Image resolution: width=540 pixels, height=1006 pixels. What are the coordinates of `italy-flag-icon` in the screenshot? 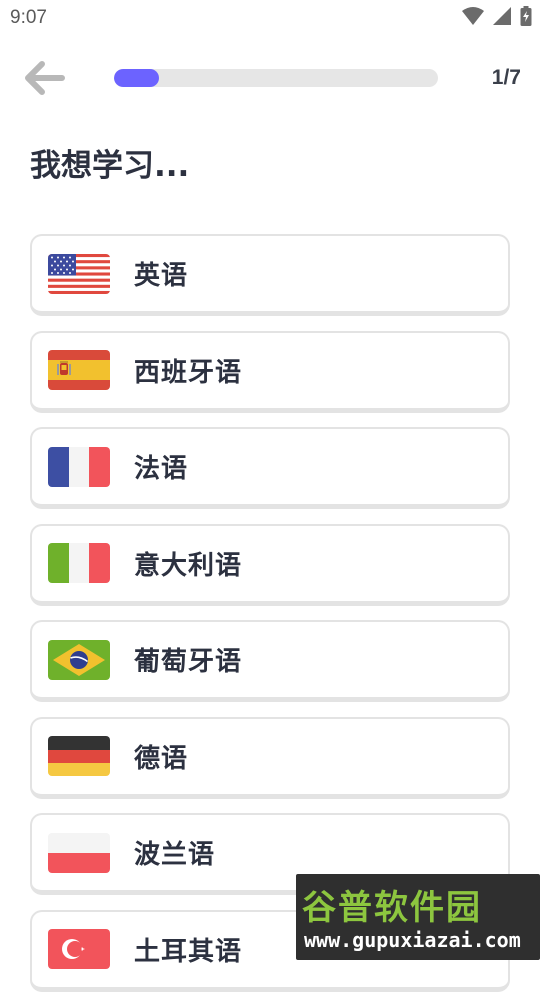 It's located at (79, 563).